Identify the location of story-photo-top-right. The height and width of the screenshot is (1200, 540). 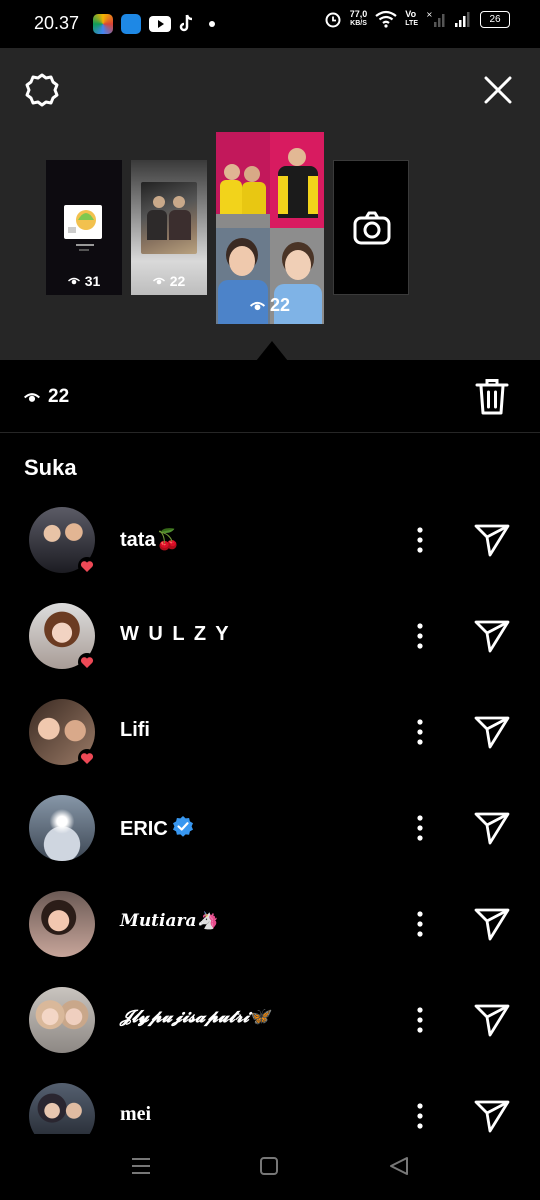
(297, 180).